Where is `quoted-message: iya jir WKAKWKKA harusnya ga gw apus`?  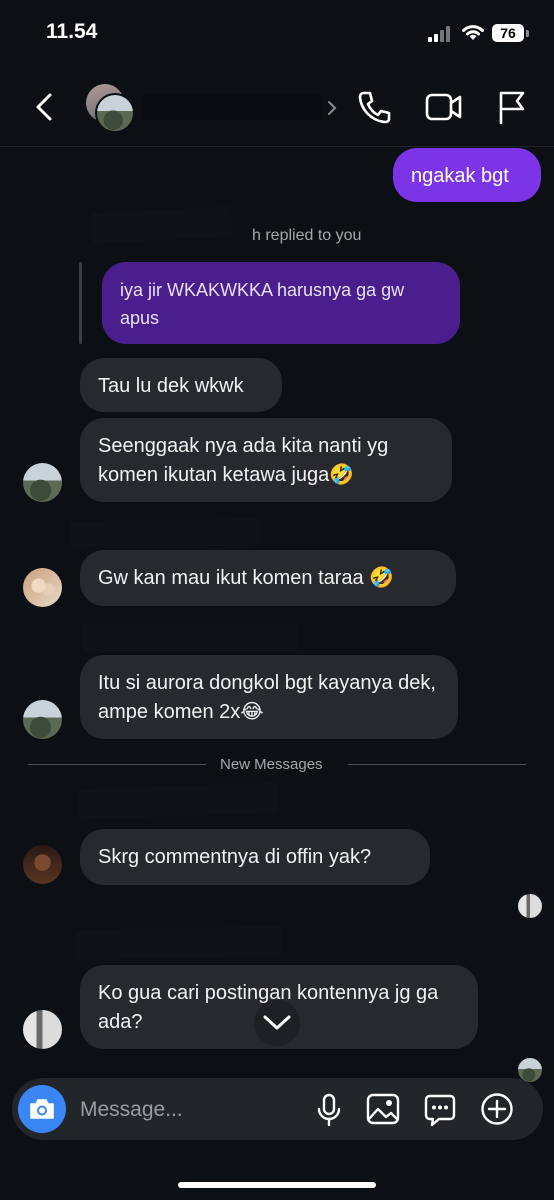
quoted-message: iya jir WKAKWKKA harusnya ga gw apus is located at coordinates (281, 303).